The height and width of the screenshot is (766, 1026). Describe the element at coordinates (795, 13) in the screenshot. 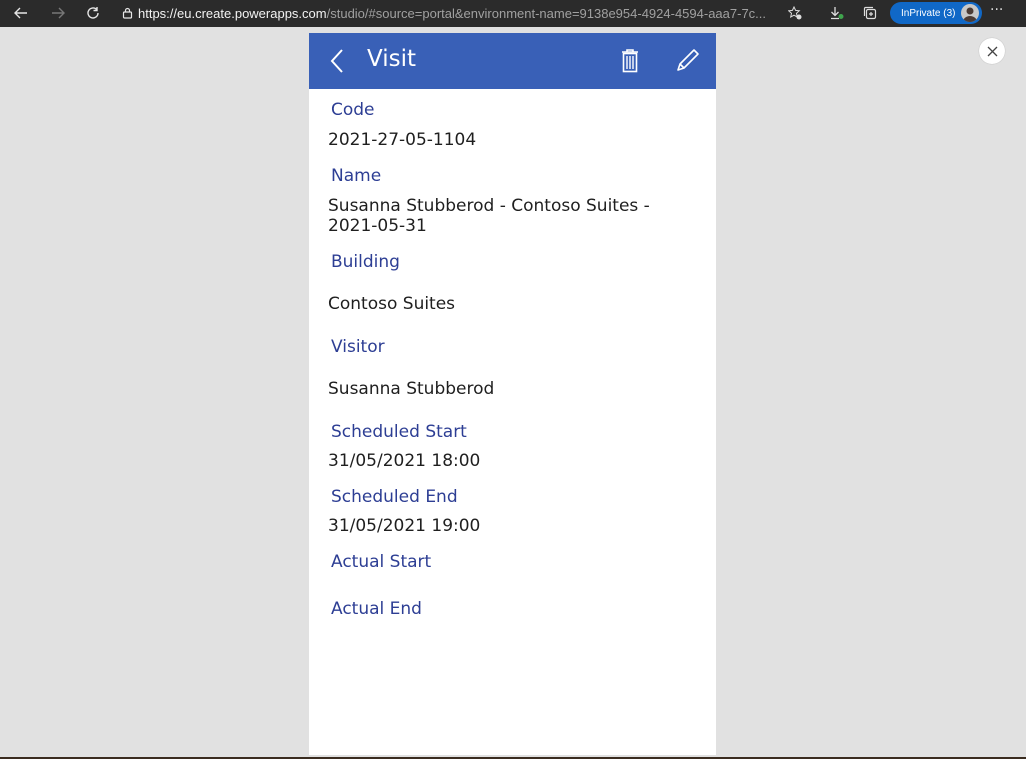

I see `add-favorite-icon` at that location.